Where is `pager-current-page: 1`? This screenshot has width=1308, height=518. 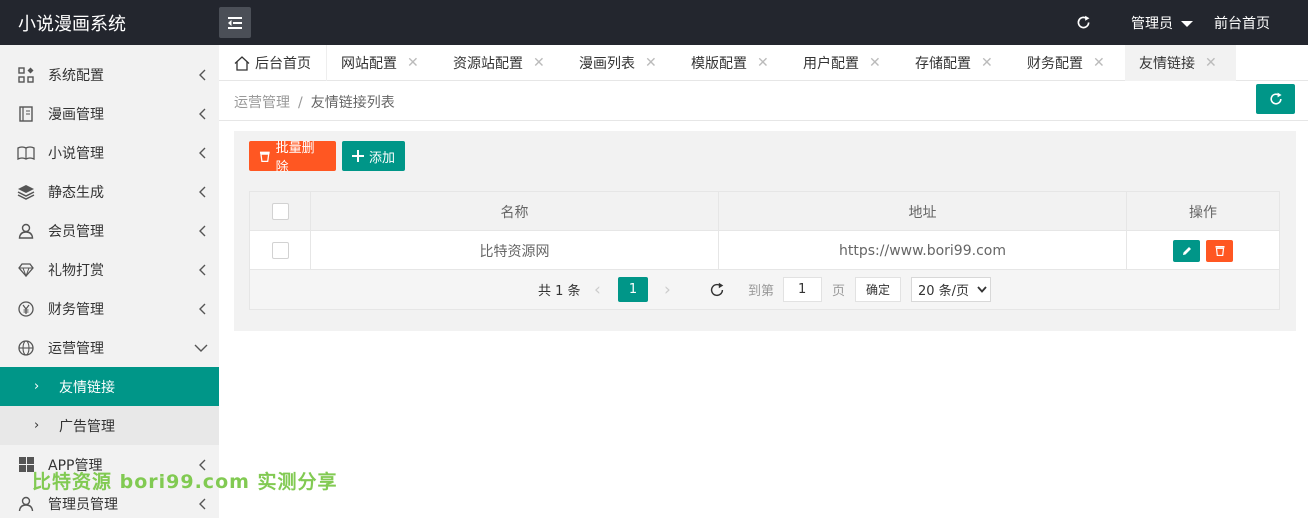
pager-current-page: 1 is located at coordinates (633, 289).